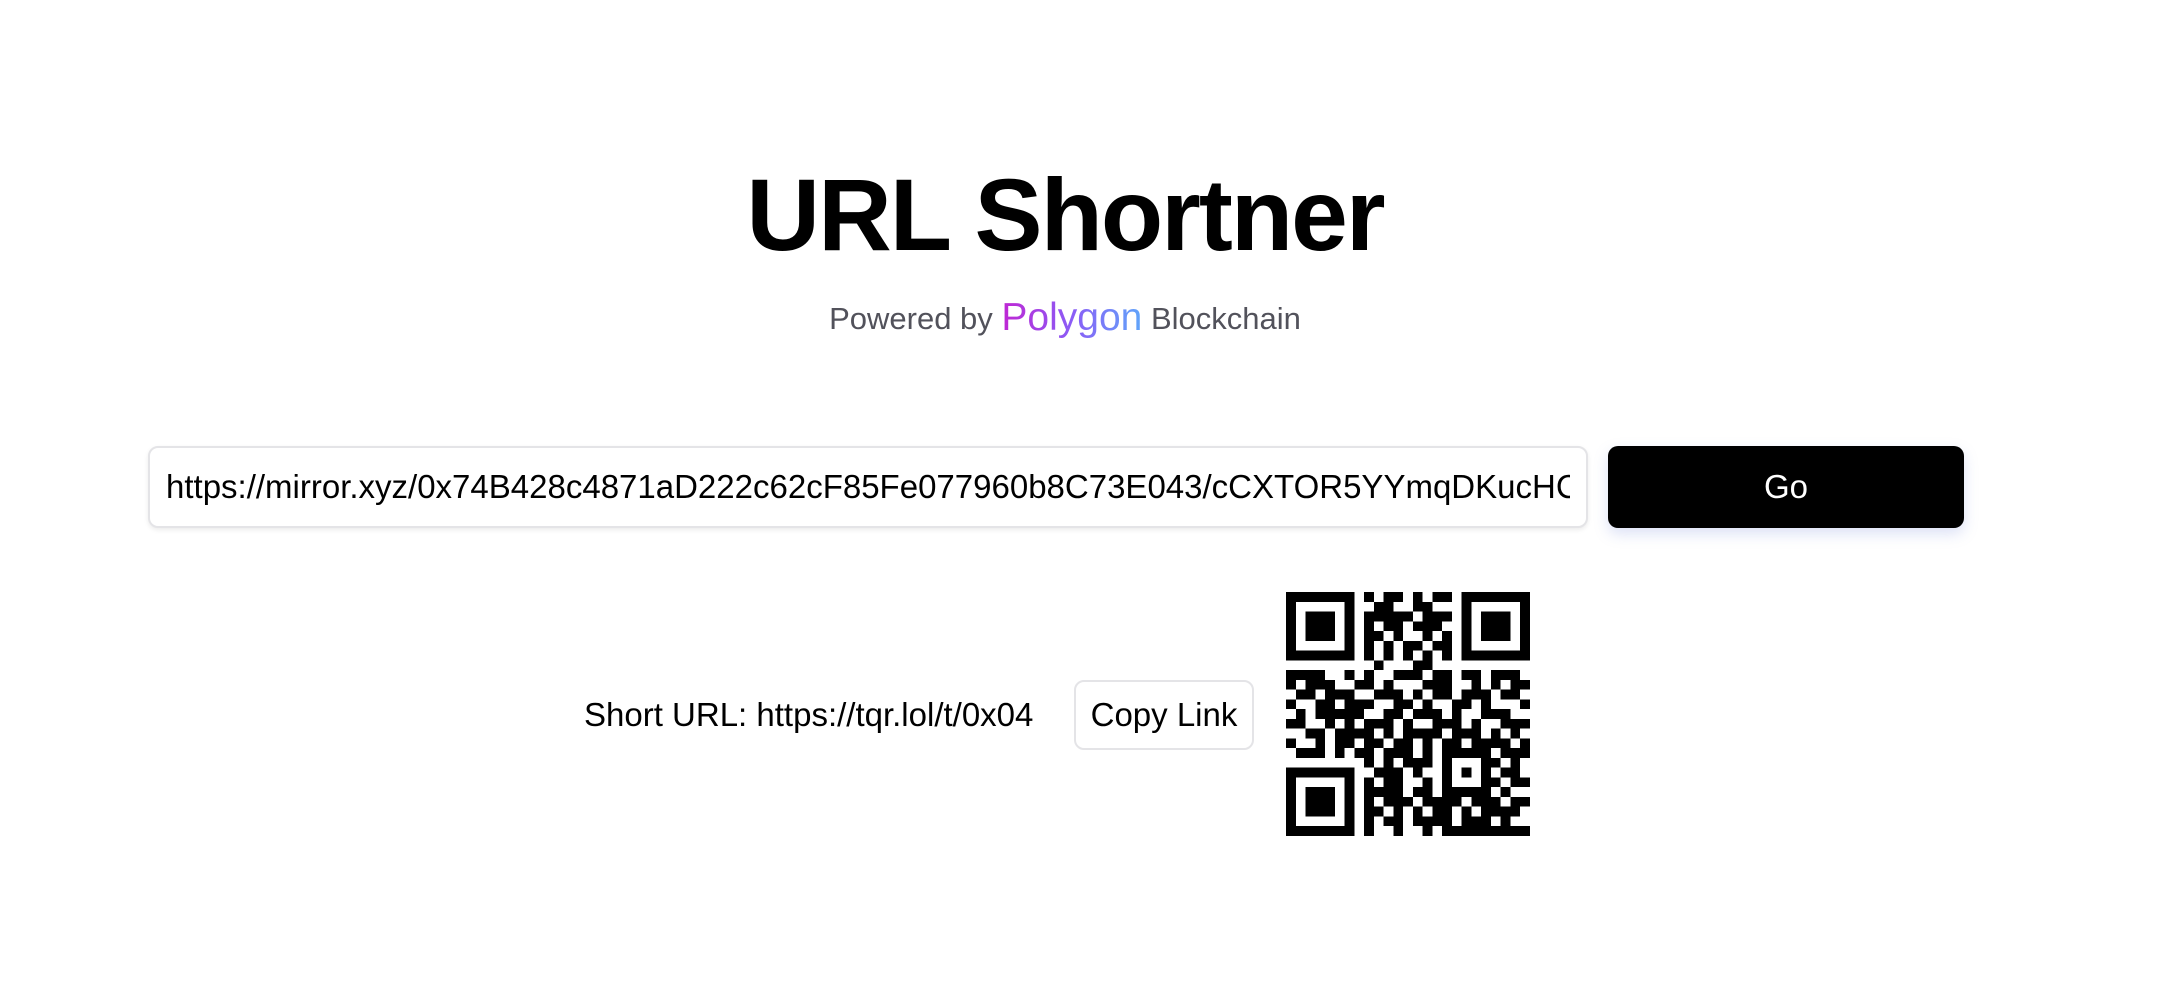 This screenshot has height=998, width=2164. Describe the element at coordinates (911, 318) in the screenshot. I see `powered-by-prefix: Powered by` at that location.